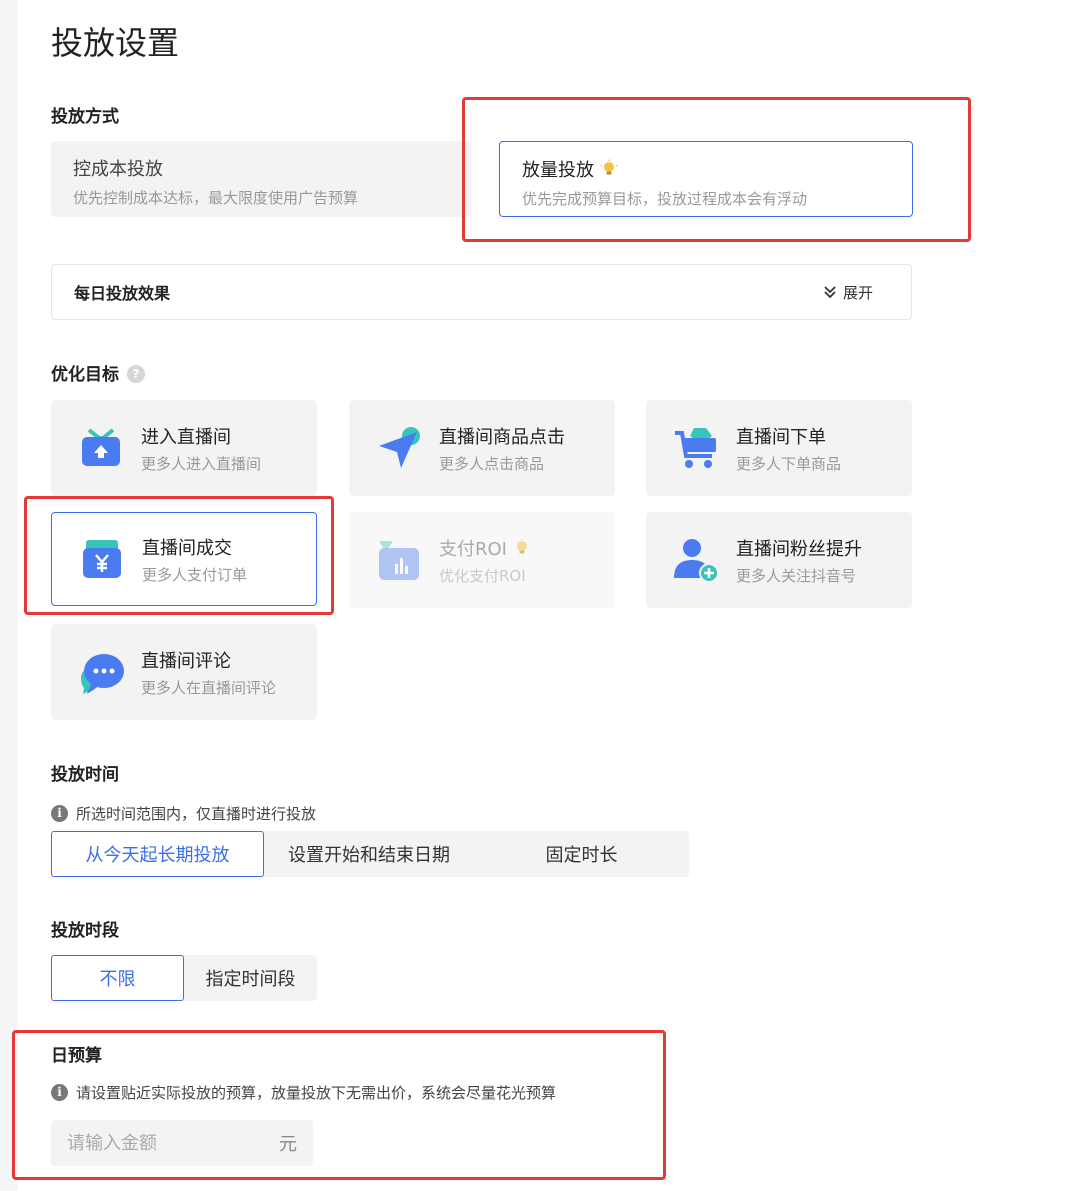  I want to click on goal-option-title: 直播间成交, so click(187, 548).